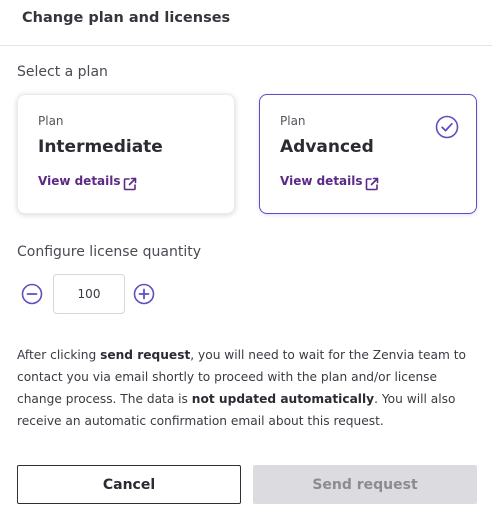 The image size is (492, 519). I want to click on info-text-part: After clicking, so click(59, 355).